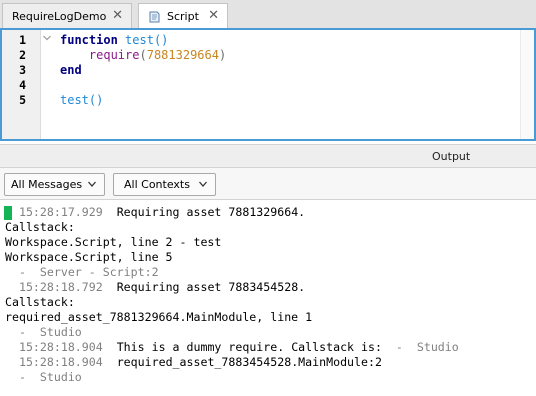  I want to click on line-number: 5, so click(22, 100).